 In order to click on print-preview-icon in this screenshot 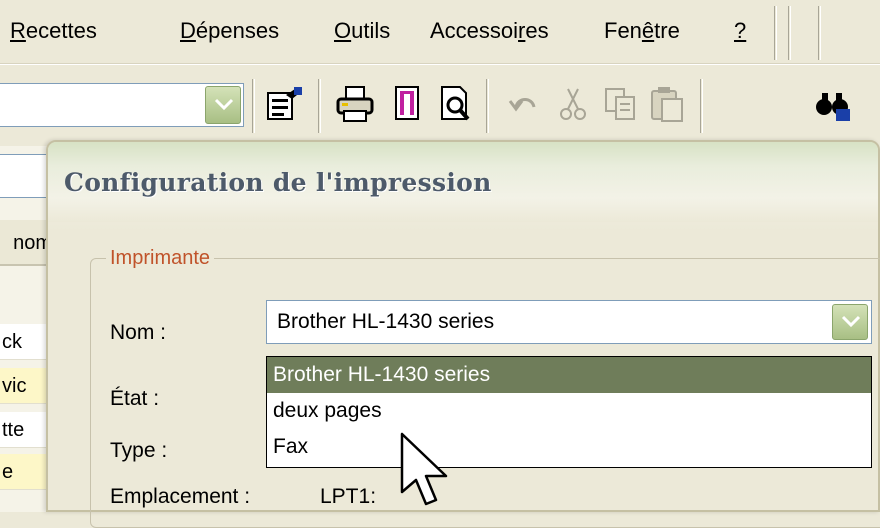, I will do `click(455, 104)`.